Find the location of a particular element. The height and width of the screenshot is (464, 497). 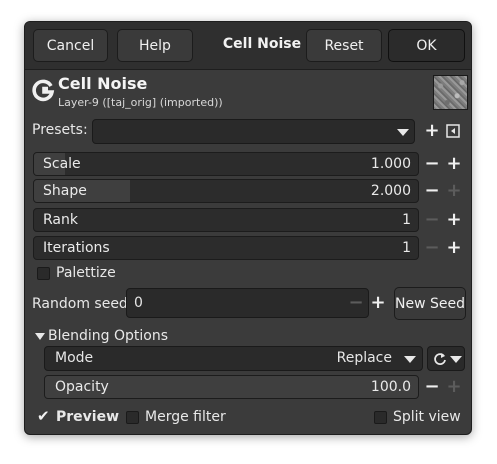

split-view-label: Split view is located at coordinates (427, 417).